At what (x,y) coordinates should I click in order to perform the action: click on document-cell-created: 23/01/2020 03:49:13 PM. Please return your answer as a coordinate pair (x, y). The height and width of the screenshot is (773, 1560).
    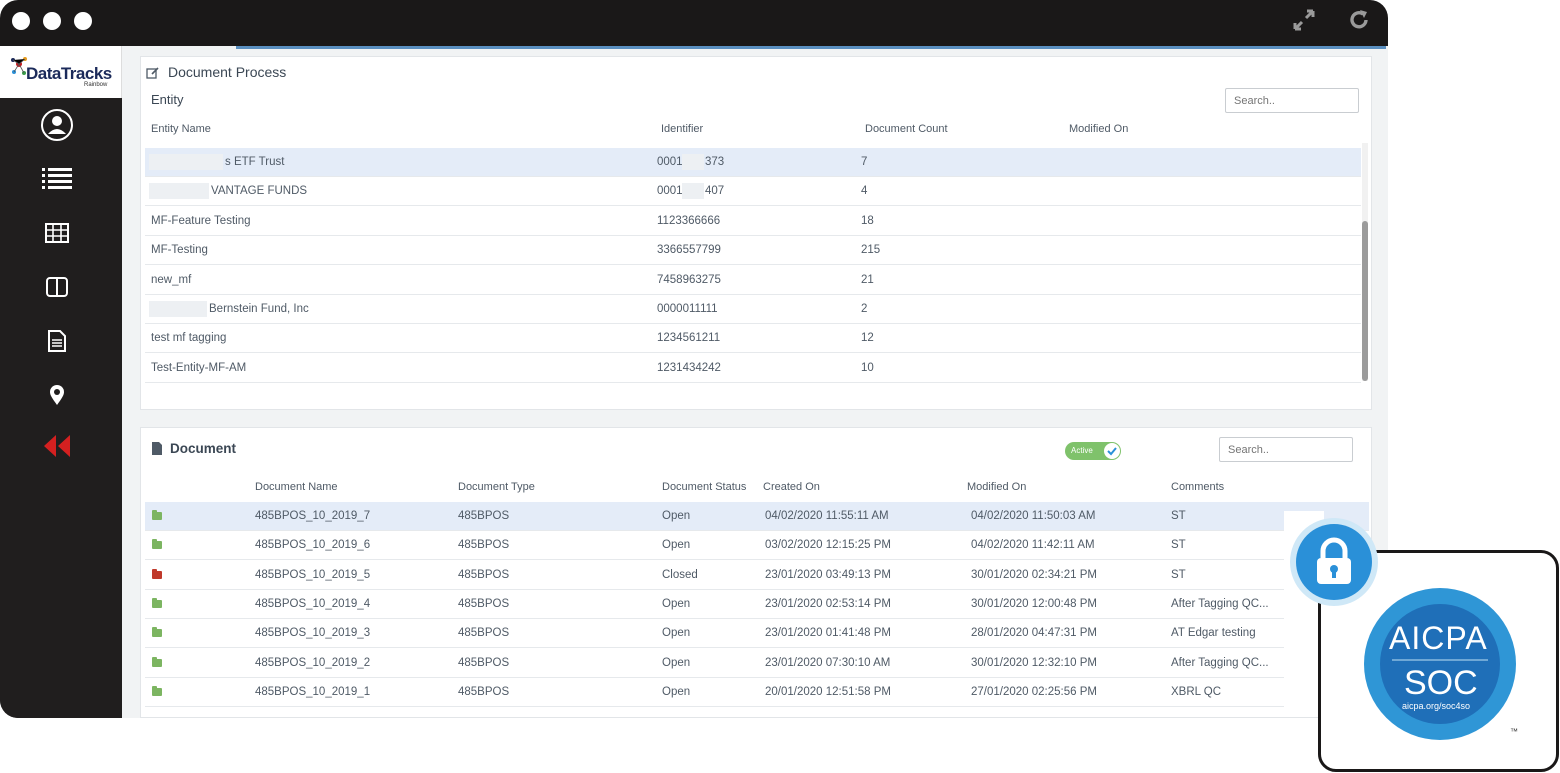
    Looking at the image, I should click on (828, 574).